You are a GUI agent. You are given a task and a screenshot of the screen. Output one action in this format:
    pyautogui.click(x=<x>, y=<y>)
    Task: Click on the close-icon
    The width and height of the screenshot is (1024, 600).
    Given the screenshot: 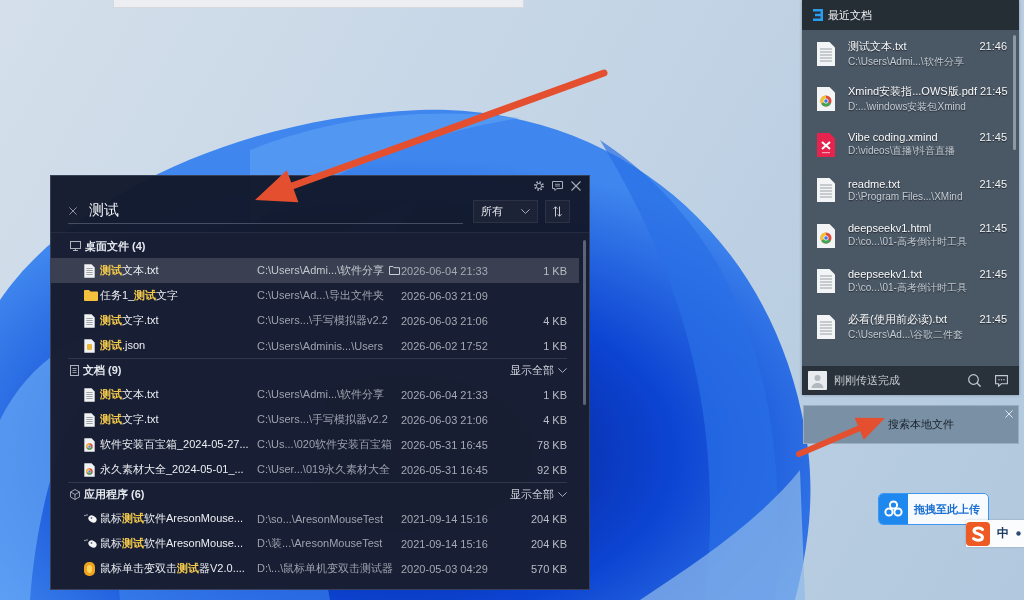 What is the action you would take?
    pyautogui.click(x=576, y=186)
    